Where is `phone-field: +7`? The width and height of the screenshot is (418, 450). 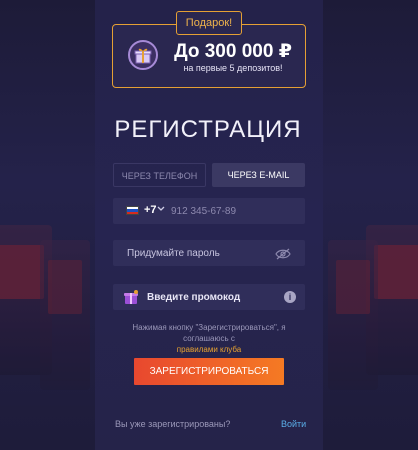
phone-field: +7 is located at coordinates (209, 211).